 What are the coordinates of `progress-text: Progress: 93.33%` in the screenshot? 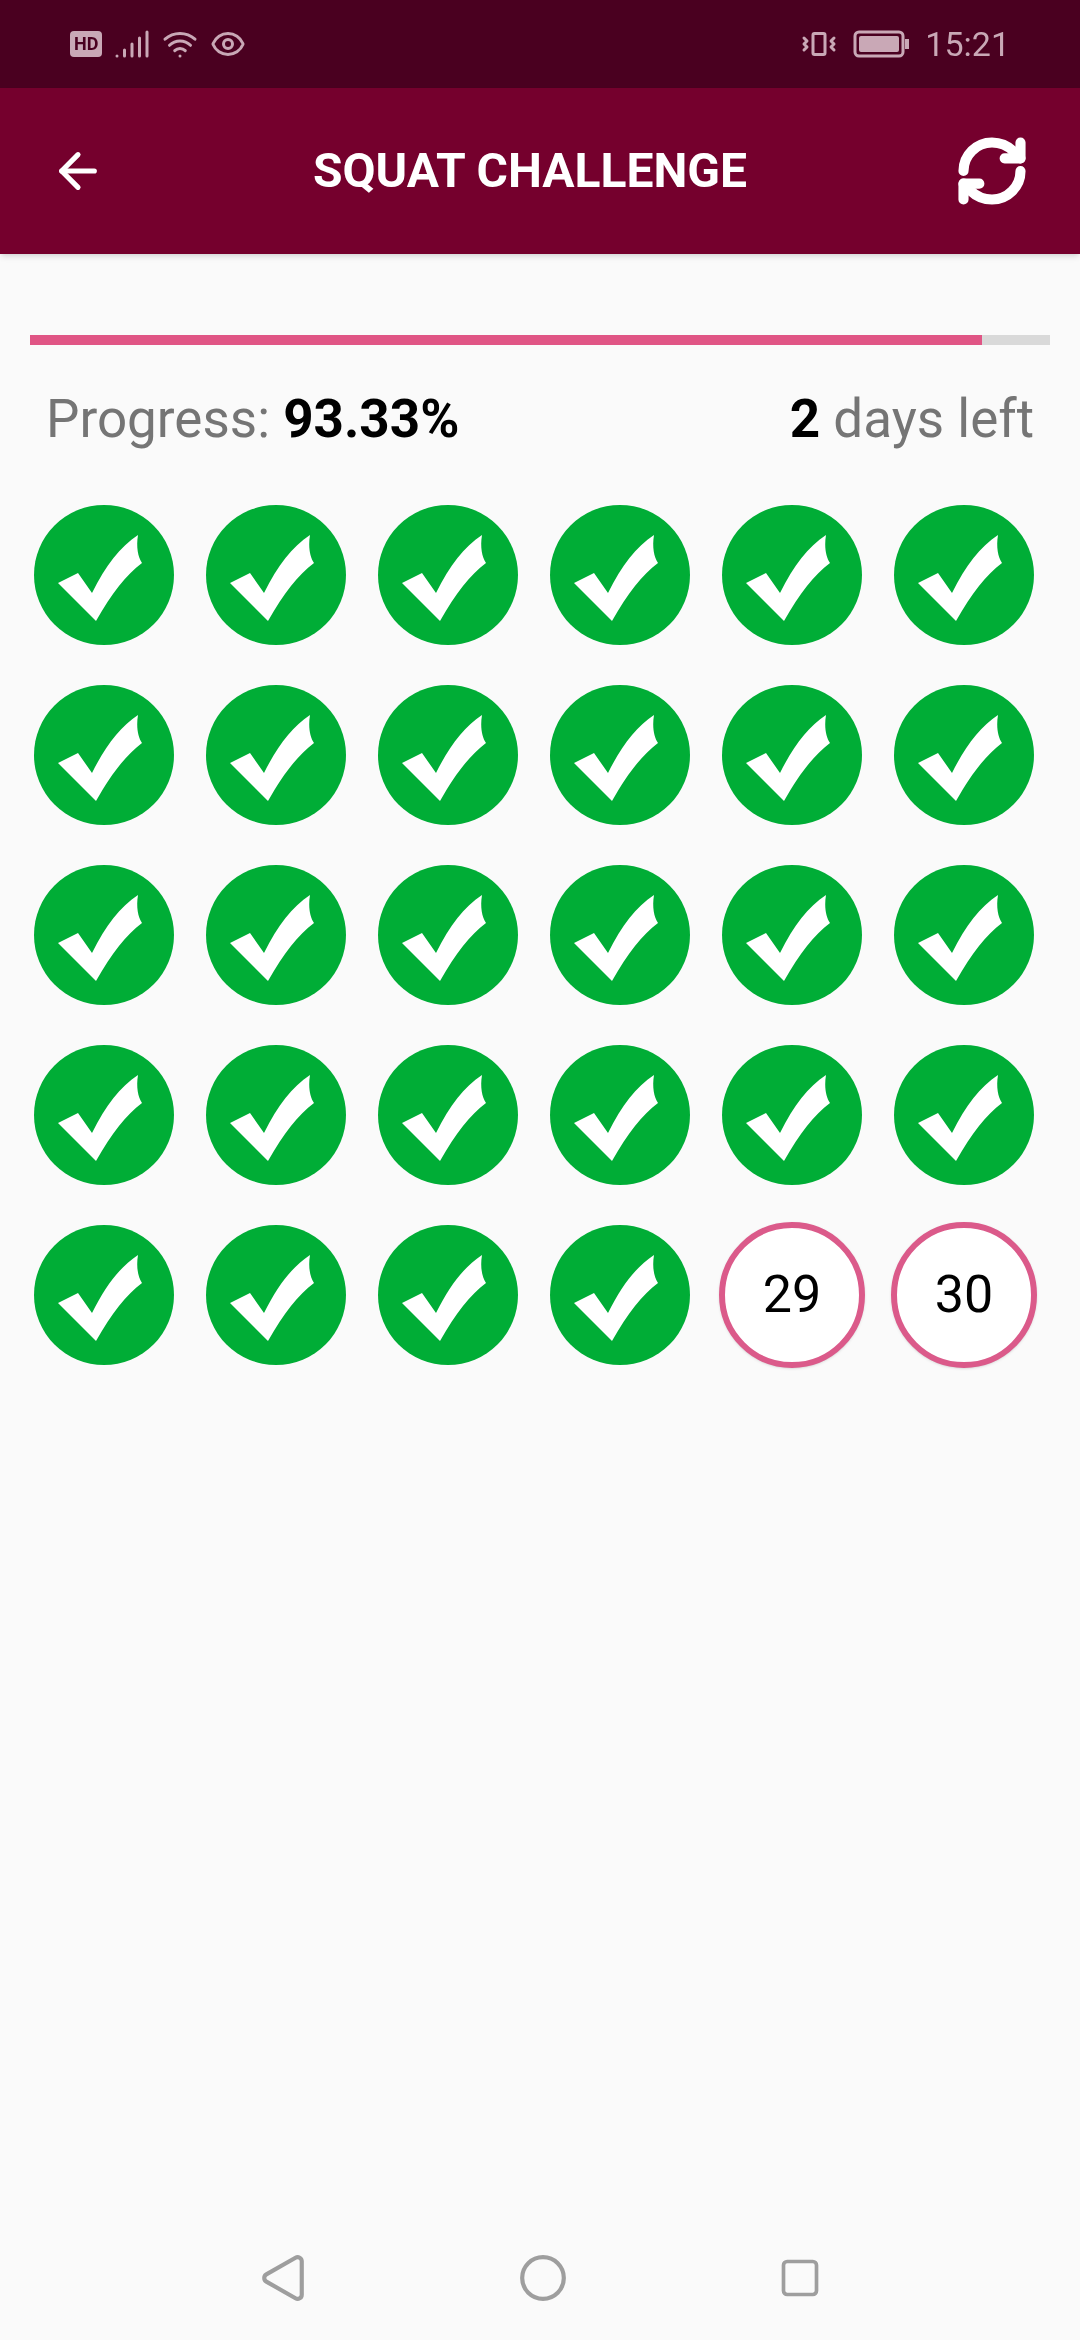 It's located at (253, 419).